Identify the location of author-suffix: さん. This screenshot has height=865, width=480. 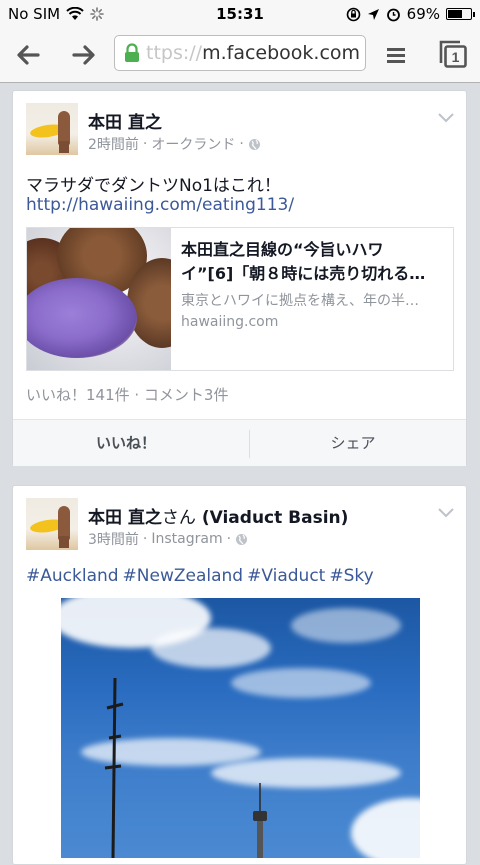
(178, 518).